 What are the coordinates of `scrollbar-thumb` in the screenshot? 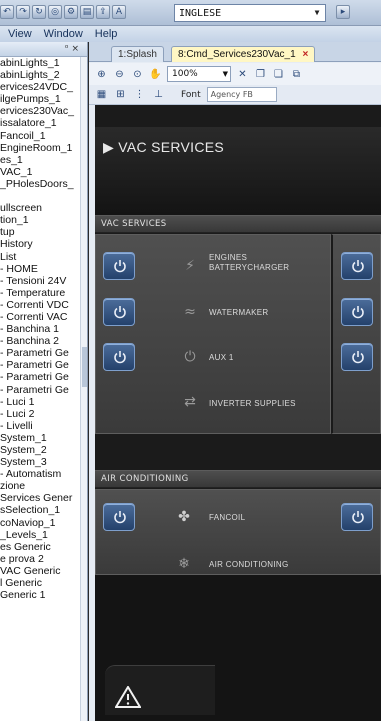 It's located at (84, 367).